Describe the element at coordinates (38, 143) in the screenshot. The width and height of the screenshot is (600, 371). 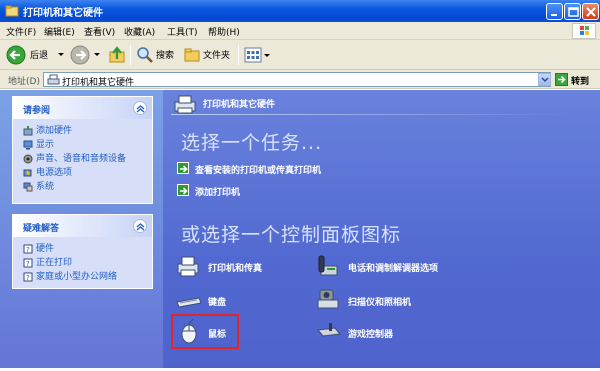
I see `link-display: 显示` at that location.